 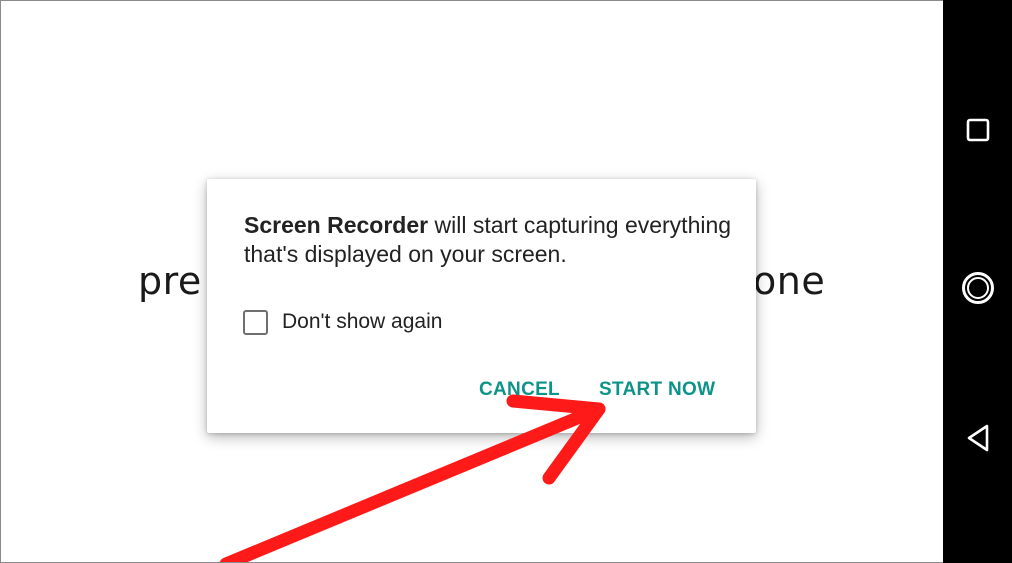 What do you see at coordinates (362, 321) in the screenshot?
I see `dont-show-again-label: Don't show again` at bounding box center [362, 321].